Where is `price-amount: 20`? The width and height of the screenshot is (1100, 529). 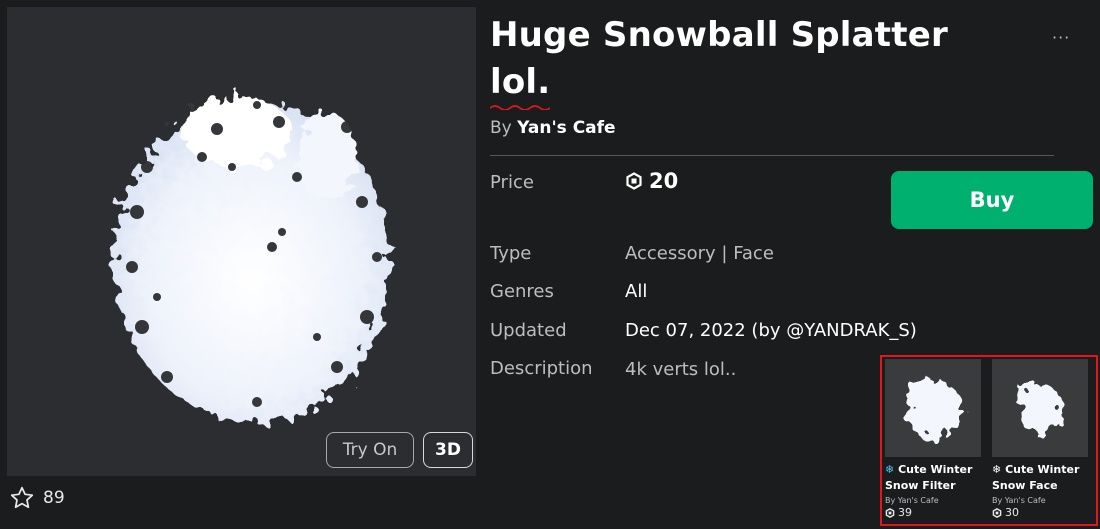 price-amount: 20 is located at coordinates (664, 181).